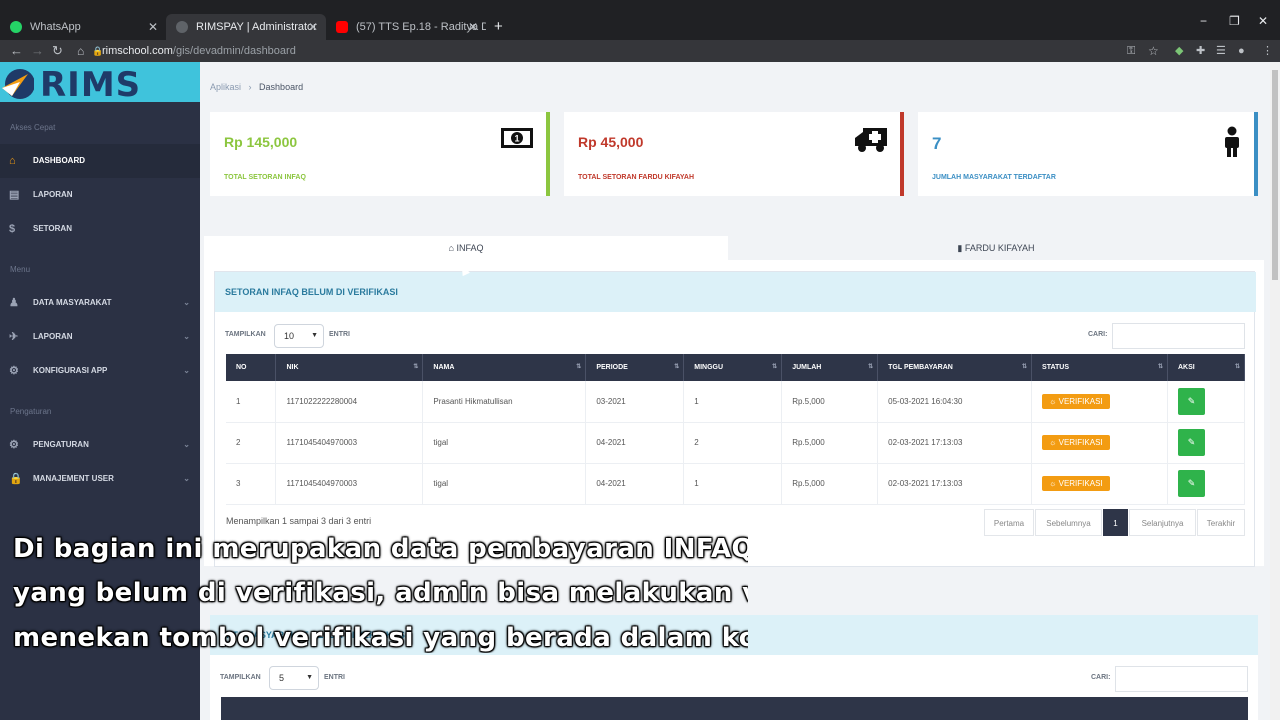  I want to click on chevron-down-icon: ⌄, so click(186, 370).